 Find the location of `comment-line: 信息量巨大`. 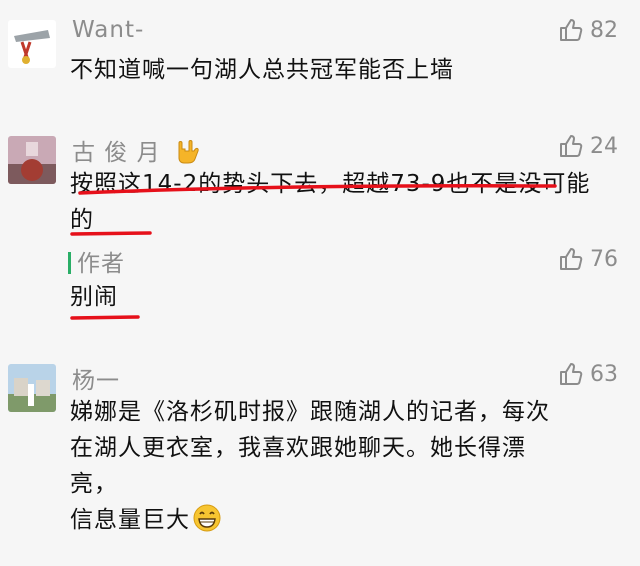

comment-line: 信息量巨大 is located at coordinates (335, 520).